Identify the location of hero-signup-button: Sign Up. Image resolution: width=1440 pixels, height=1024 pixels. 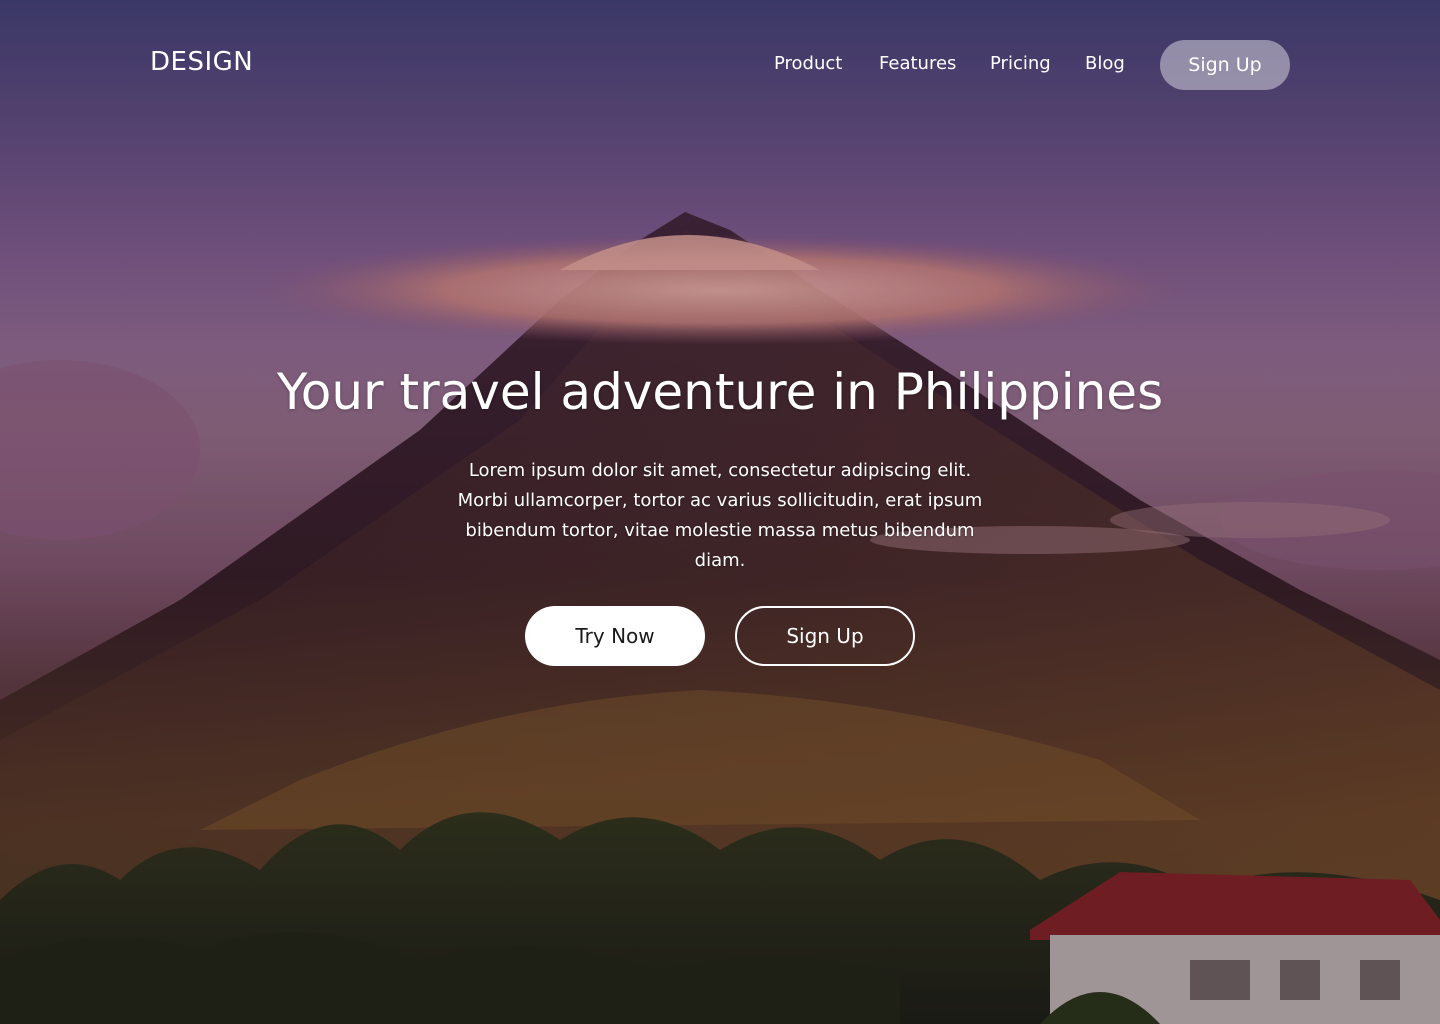
(825, 636).